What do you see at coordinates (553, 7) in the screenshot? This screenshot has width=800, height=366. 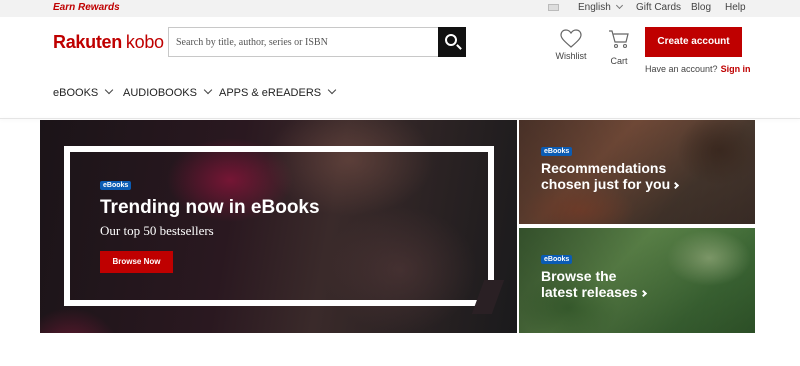 I see `flag-icon` at bounding box center [553, 7].